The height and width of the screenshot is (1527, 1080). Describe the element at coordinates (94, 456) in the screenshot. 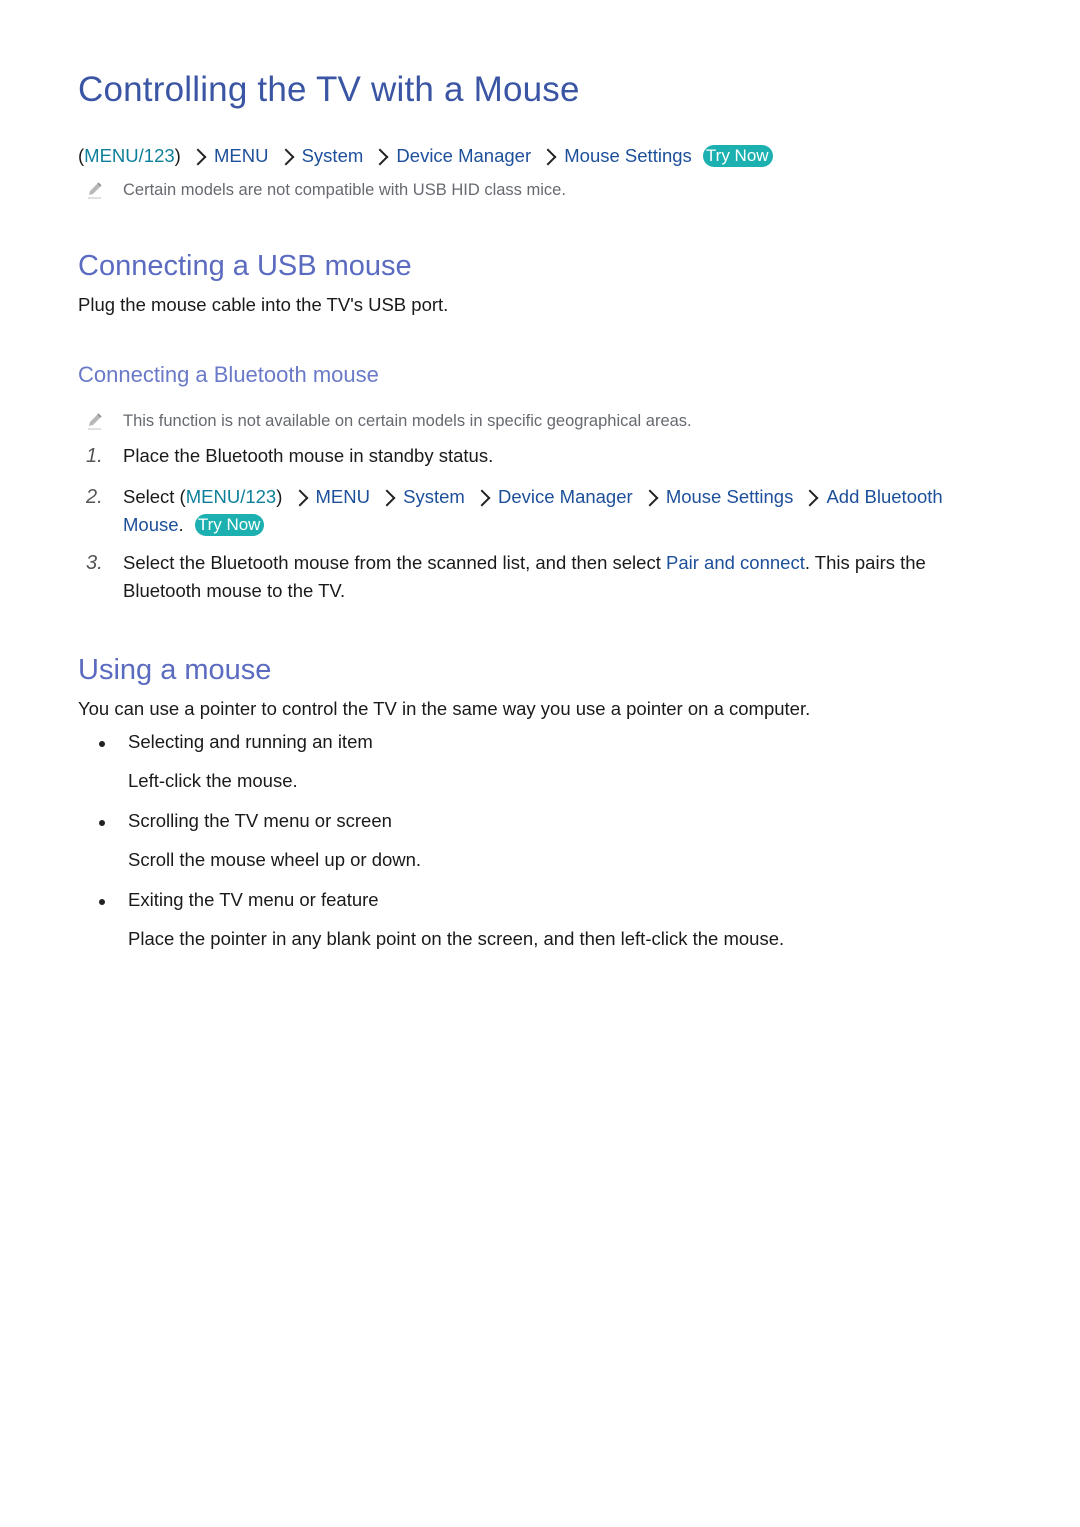

I see `step-number: 1.` at that location.